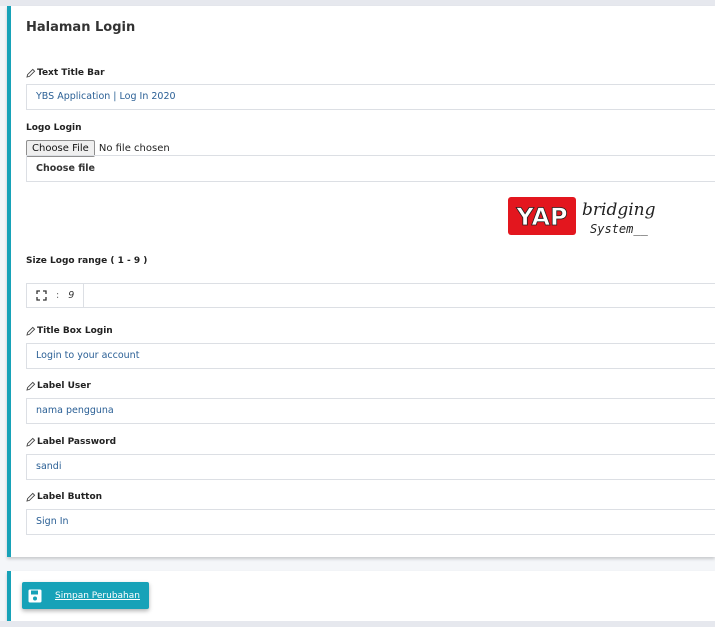 The height and width of the screenshot is (627, 715). I want to click on logo-mark-text: YAP, so click(541, 217).